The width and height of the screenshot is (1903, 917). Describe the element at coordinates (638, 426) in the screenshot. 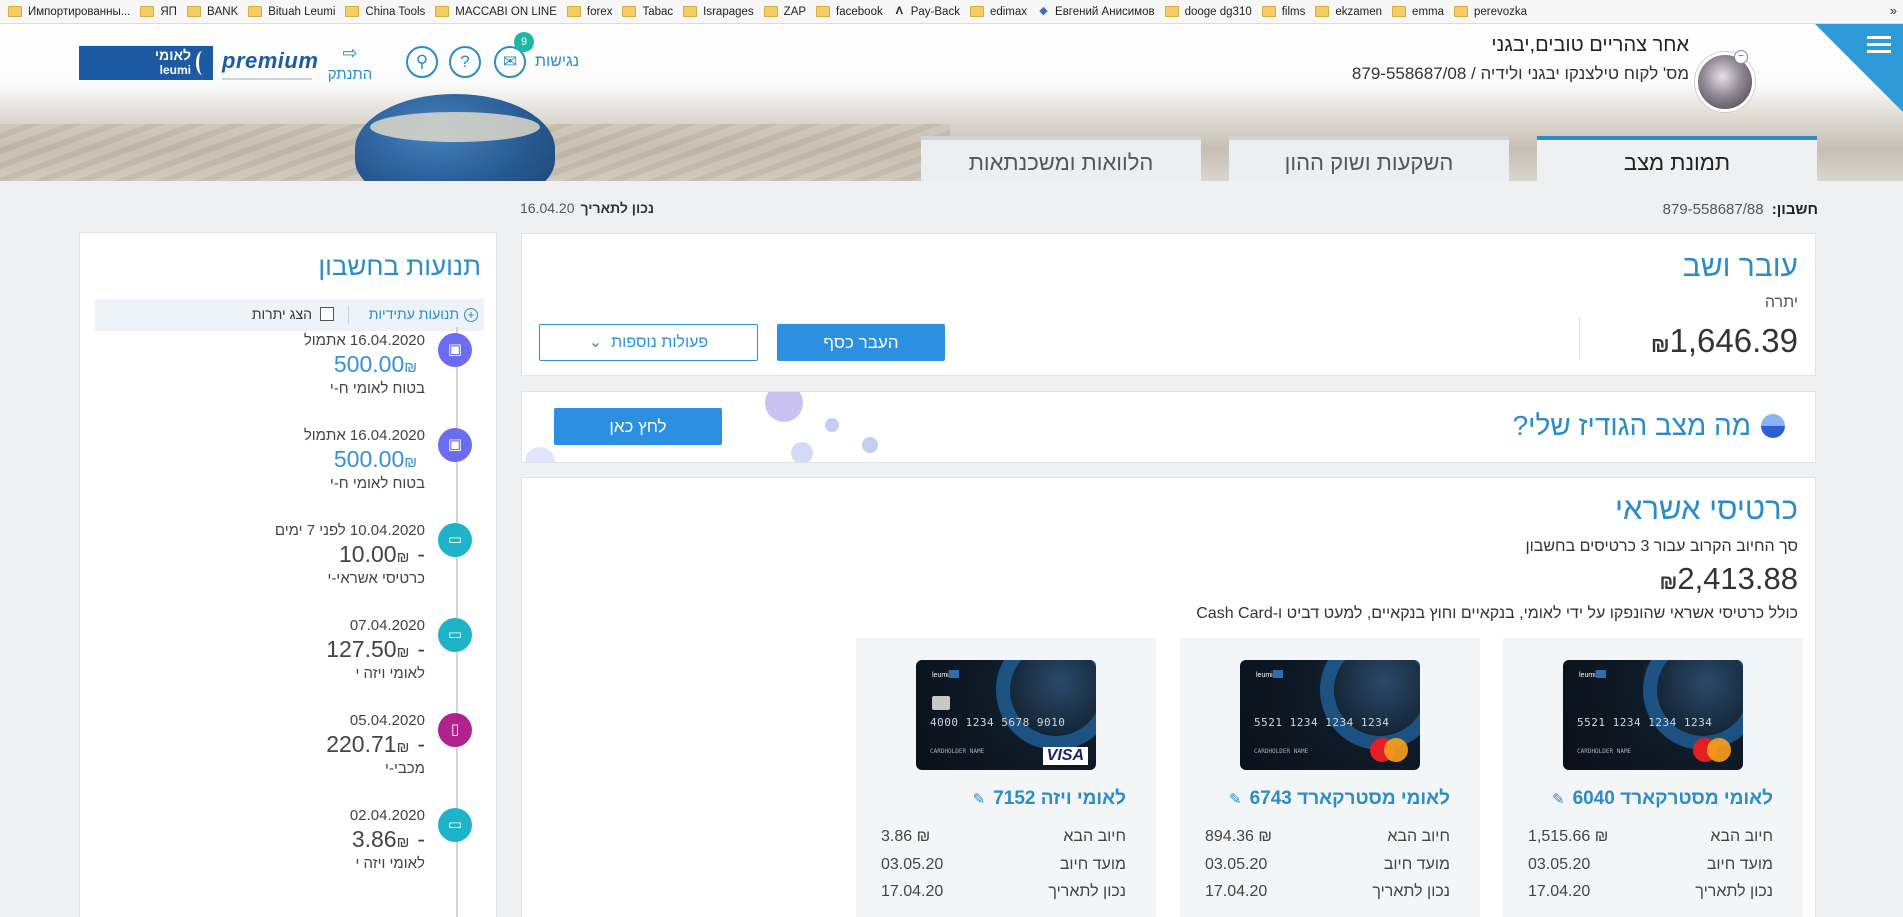

I see `click-here-button: לחץ כאן` at that location.